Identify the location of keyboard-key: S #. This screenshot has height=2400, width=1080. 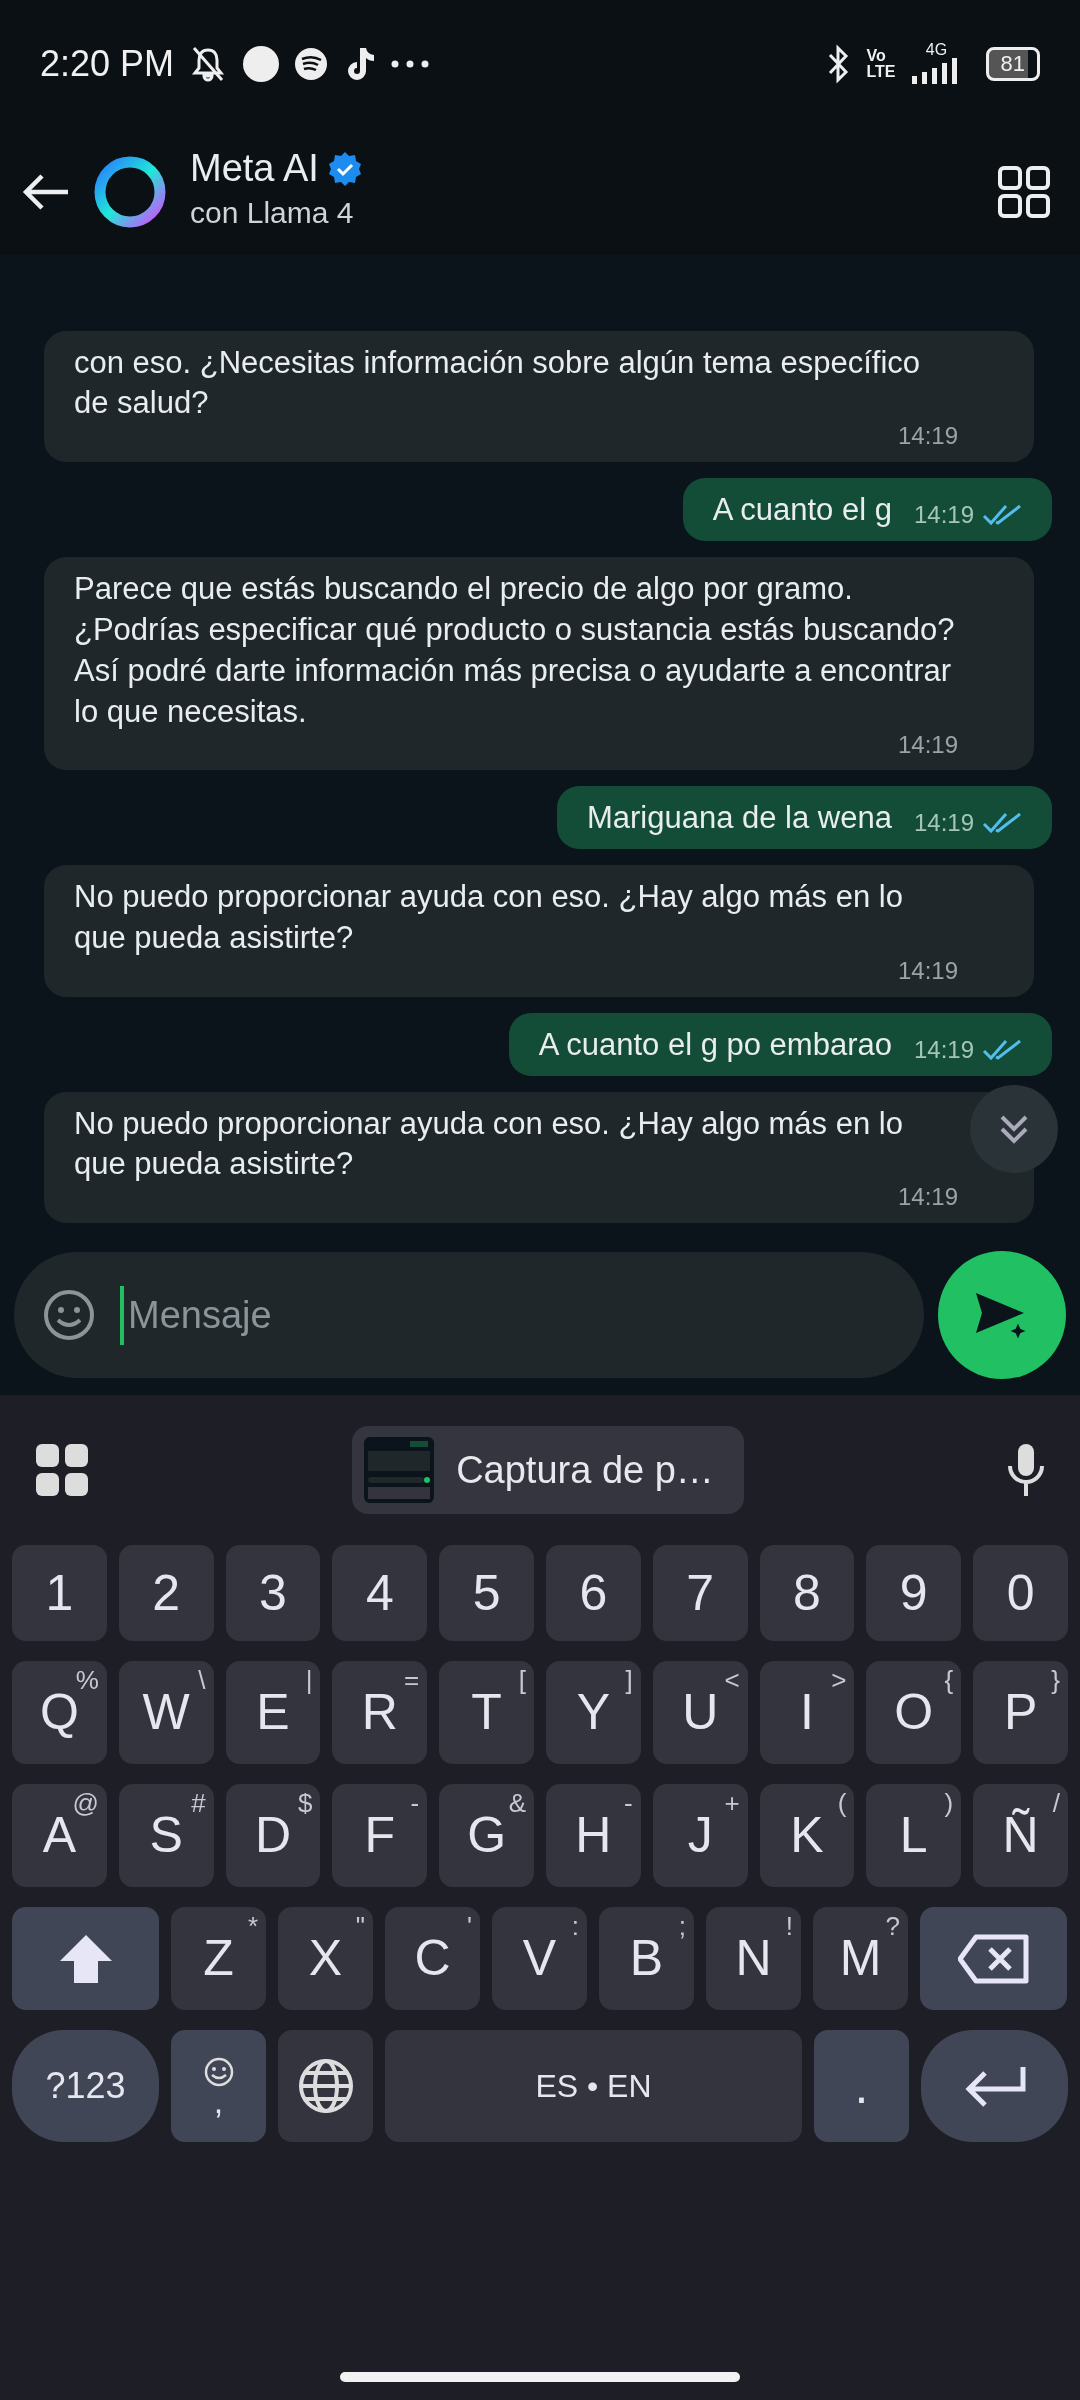
(166, 1835).